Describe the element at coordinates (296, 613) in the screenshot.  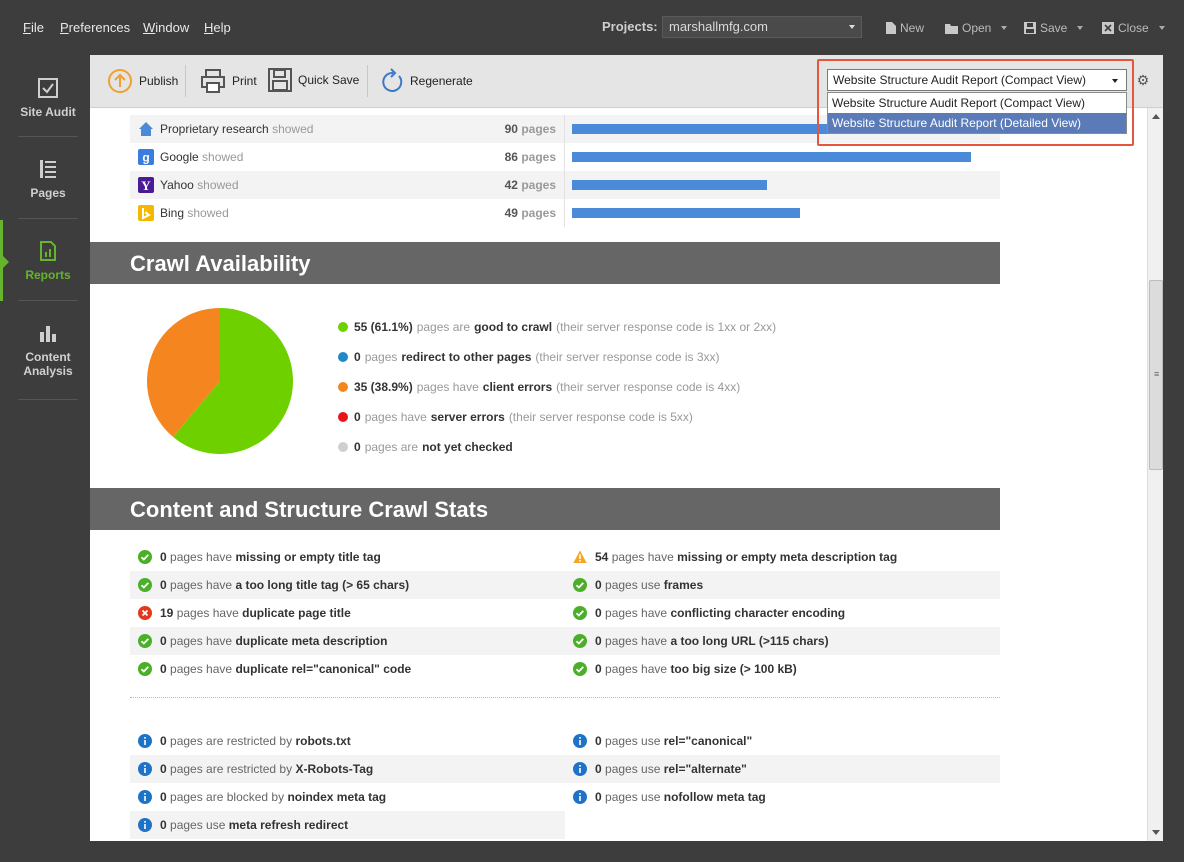
I see `stat-label: duplicate page title` at that location.